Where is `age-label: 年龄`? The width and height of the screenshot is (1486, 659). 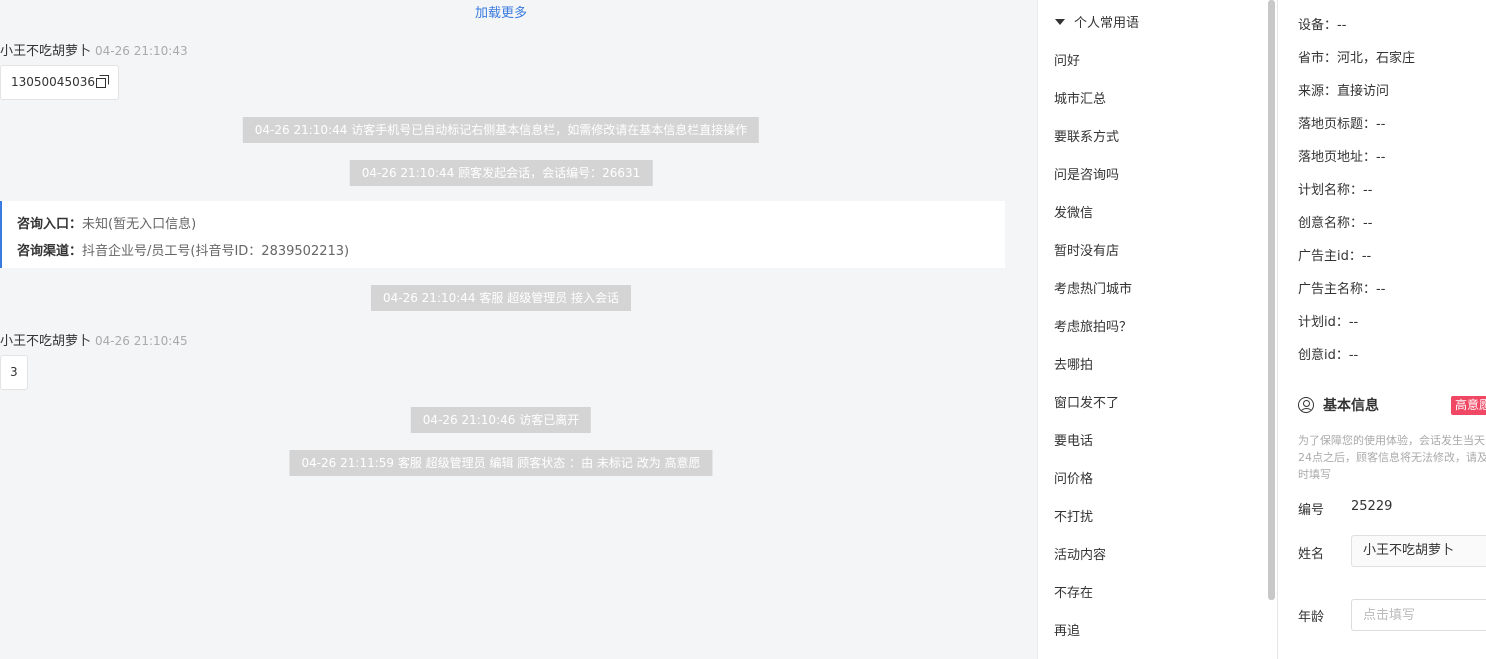 age-label: 年龄 is located at coordinates (1311, 617).